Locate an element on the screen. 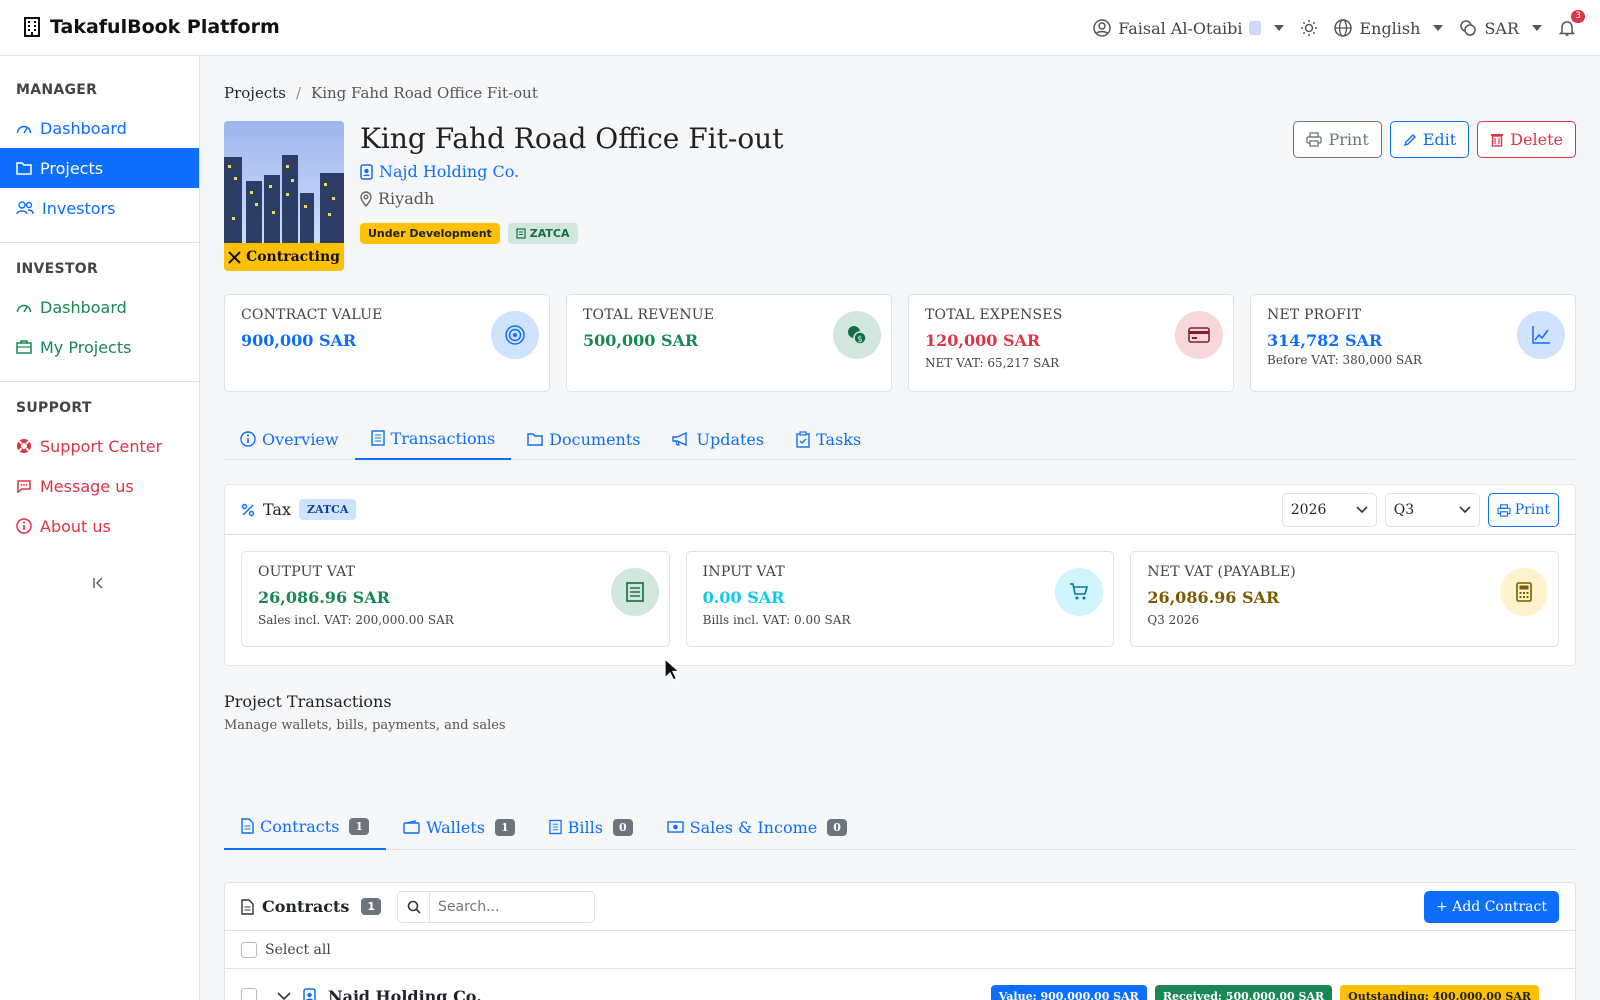 The height and width of the screenshot is (1000, 1600). target-icon is located at coordinates (515, 335).